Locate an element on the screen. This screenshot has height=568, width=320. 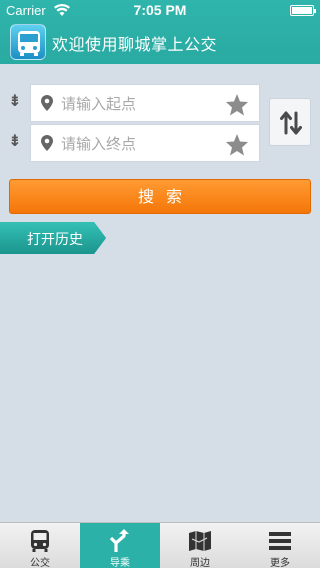
status-time: 7:05 PM is located at coordinates (160, 10).